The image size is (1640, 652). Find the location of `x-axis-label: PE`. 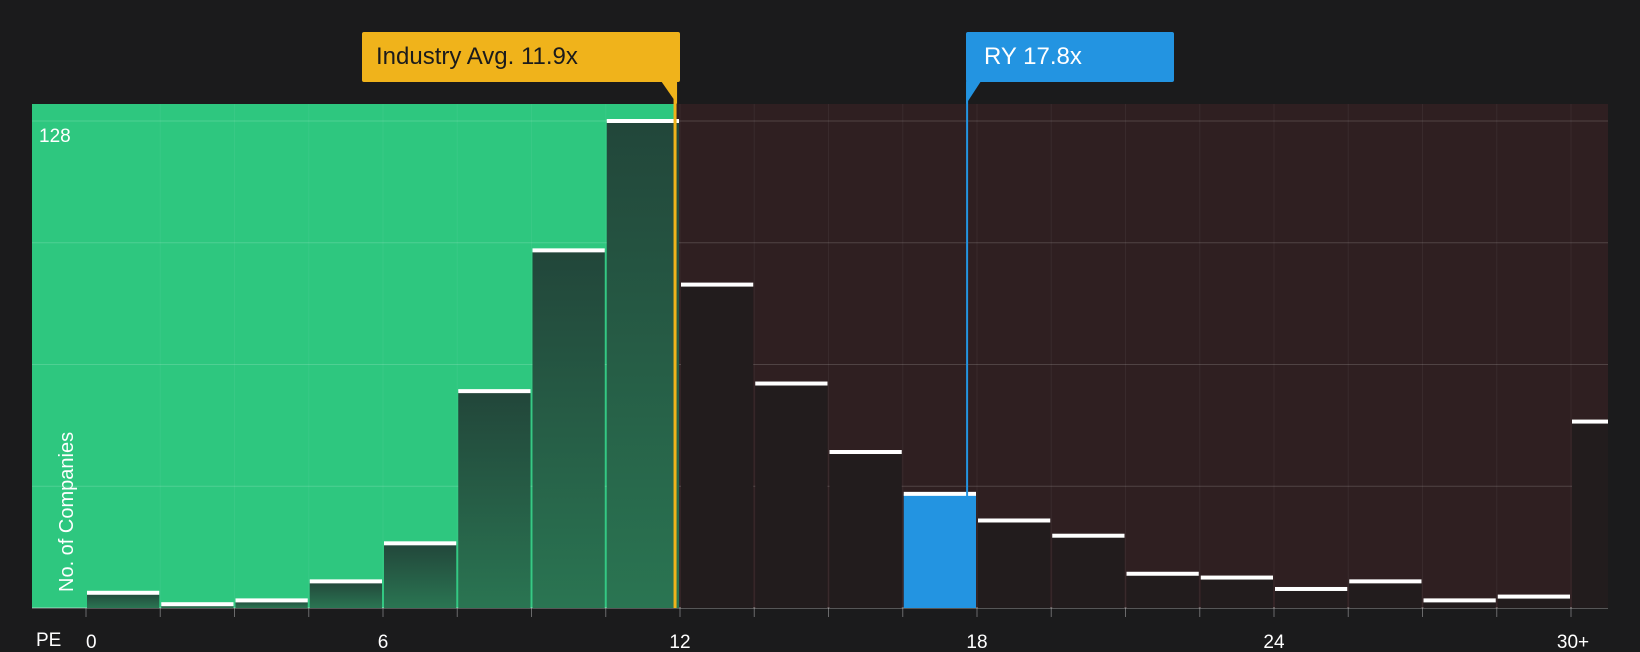

x-axis-label: PE is located at coordinates (49, 640).